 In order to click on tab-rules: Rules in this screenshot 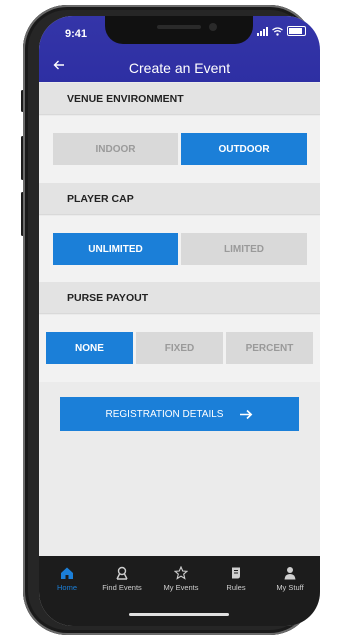, I will do `click(236, 579)`.